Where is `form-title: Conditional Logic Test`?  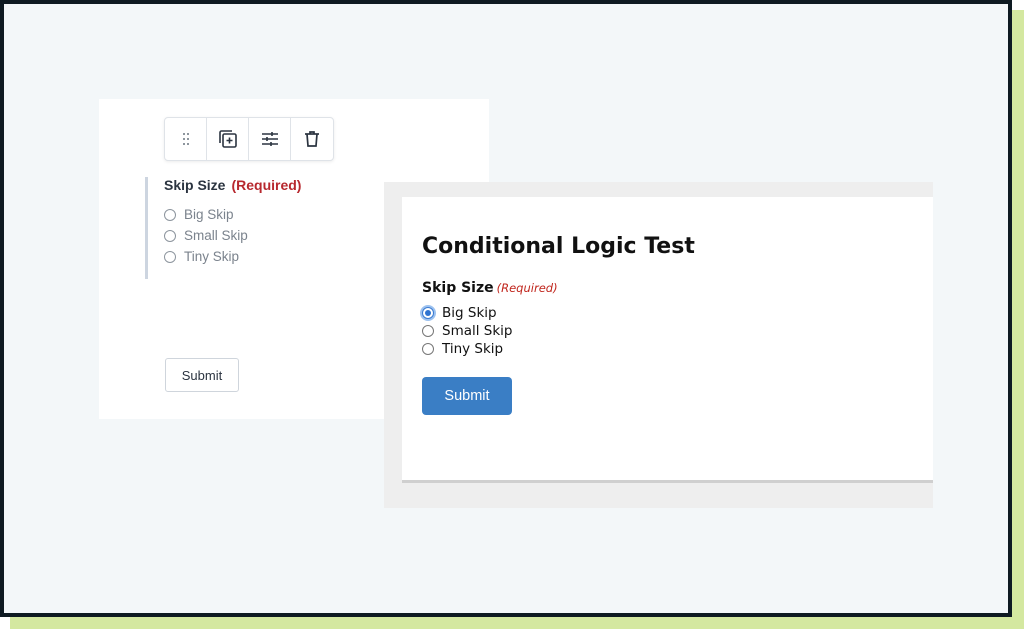
form-title: Conditional Logic Test is located at coordinates (558, 246).